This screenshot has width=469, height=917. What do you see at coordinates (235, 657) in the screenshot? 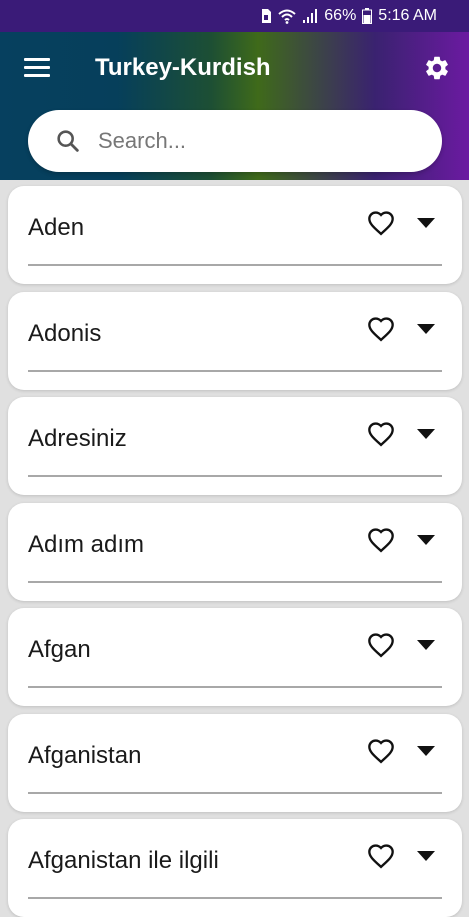
I see `list-item: Afgan` at bounding box center [235, 657].